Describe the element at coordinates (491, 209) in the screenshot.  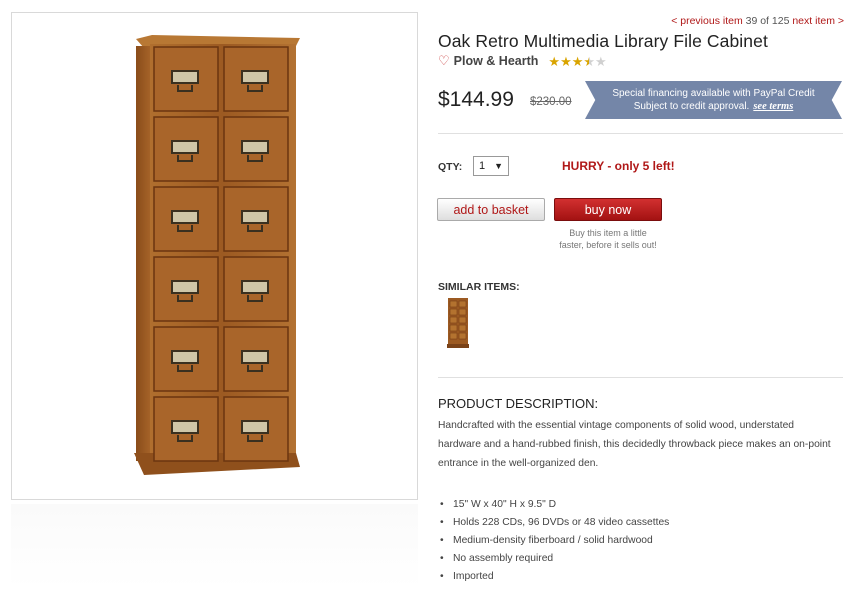
I see `add-to-basket-button: add to basket` at that location.